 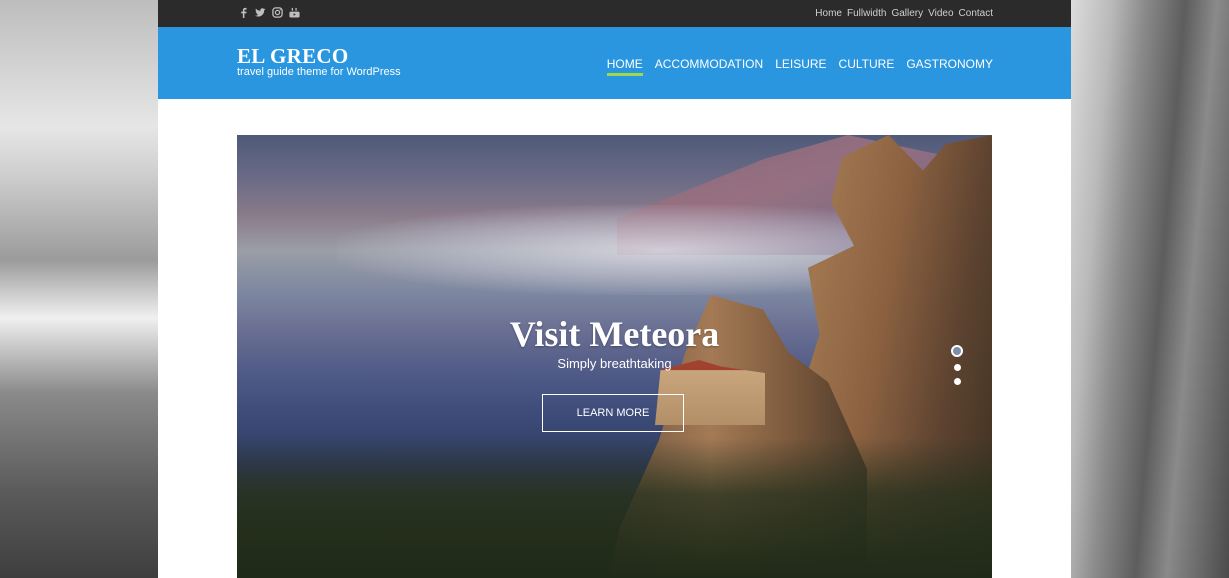 What do you see at coordinates (614, 363) in the screenshot?
I see `slide-subtitle: Simply breathtaking` at bounding box center [614, 363].